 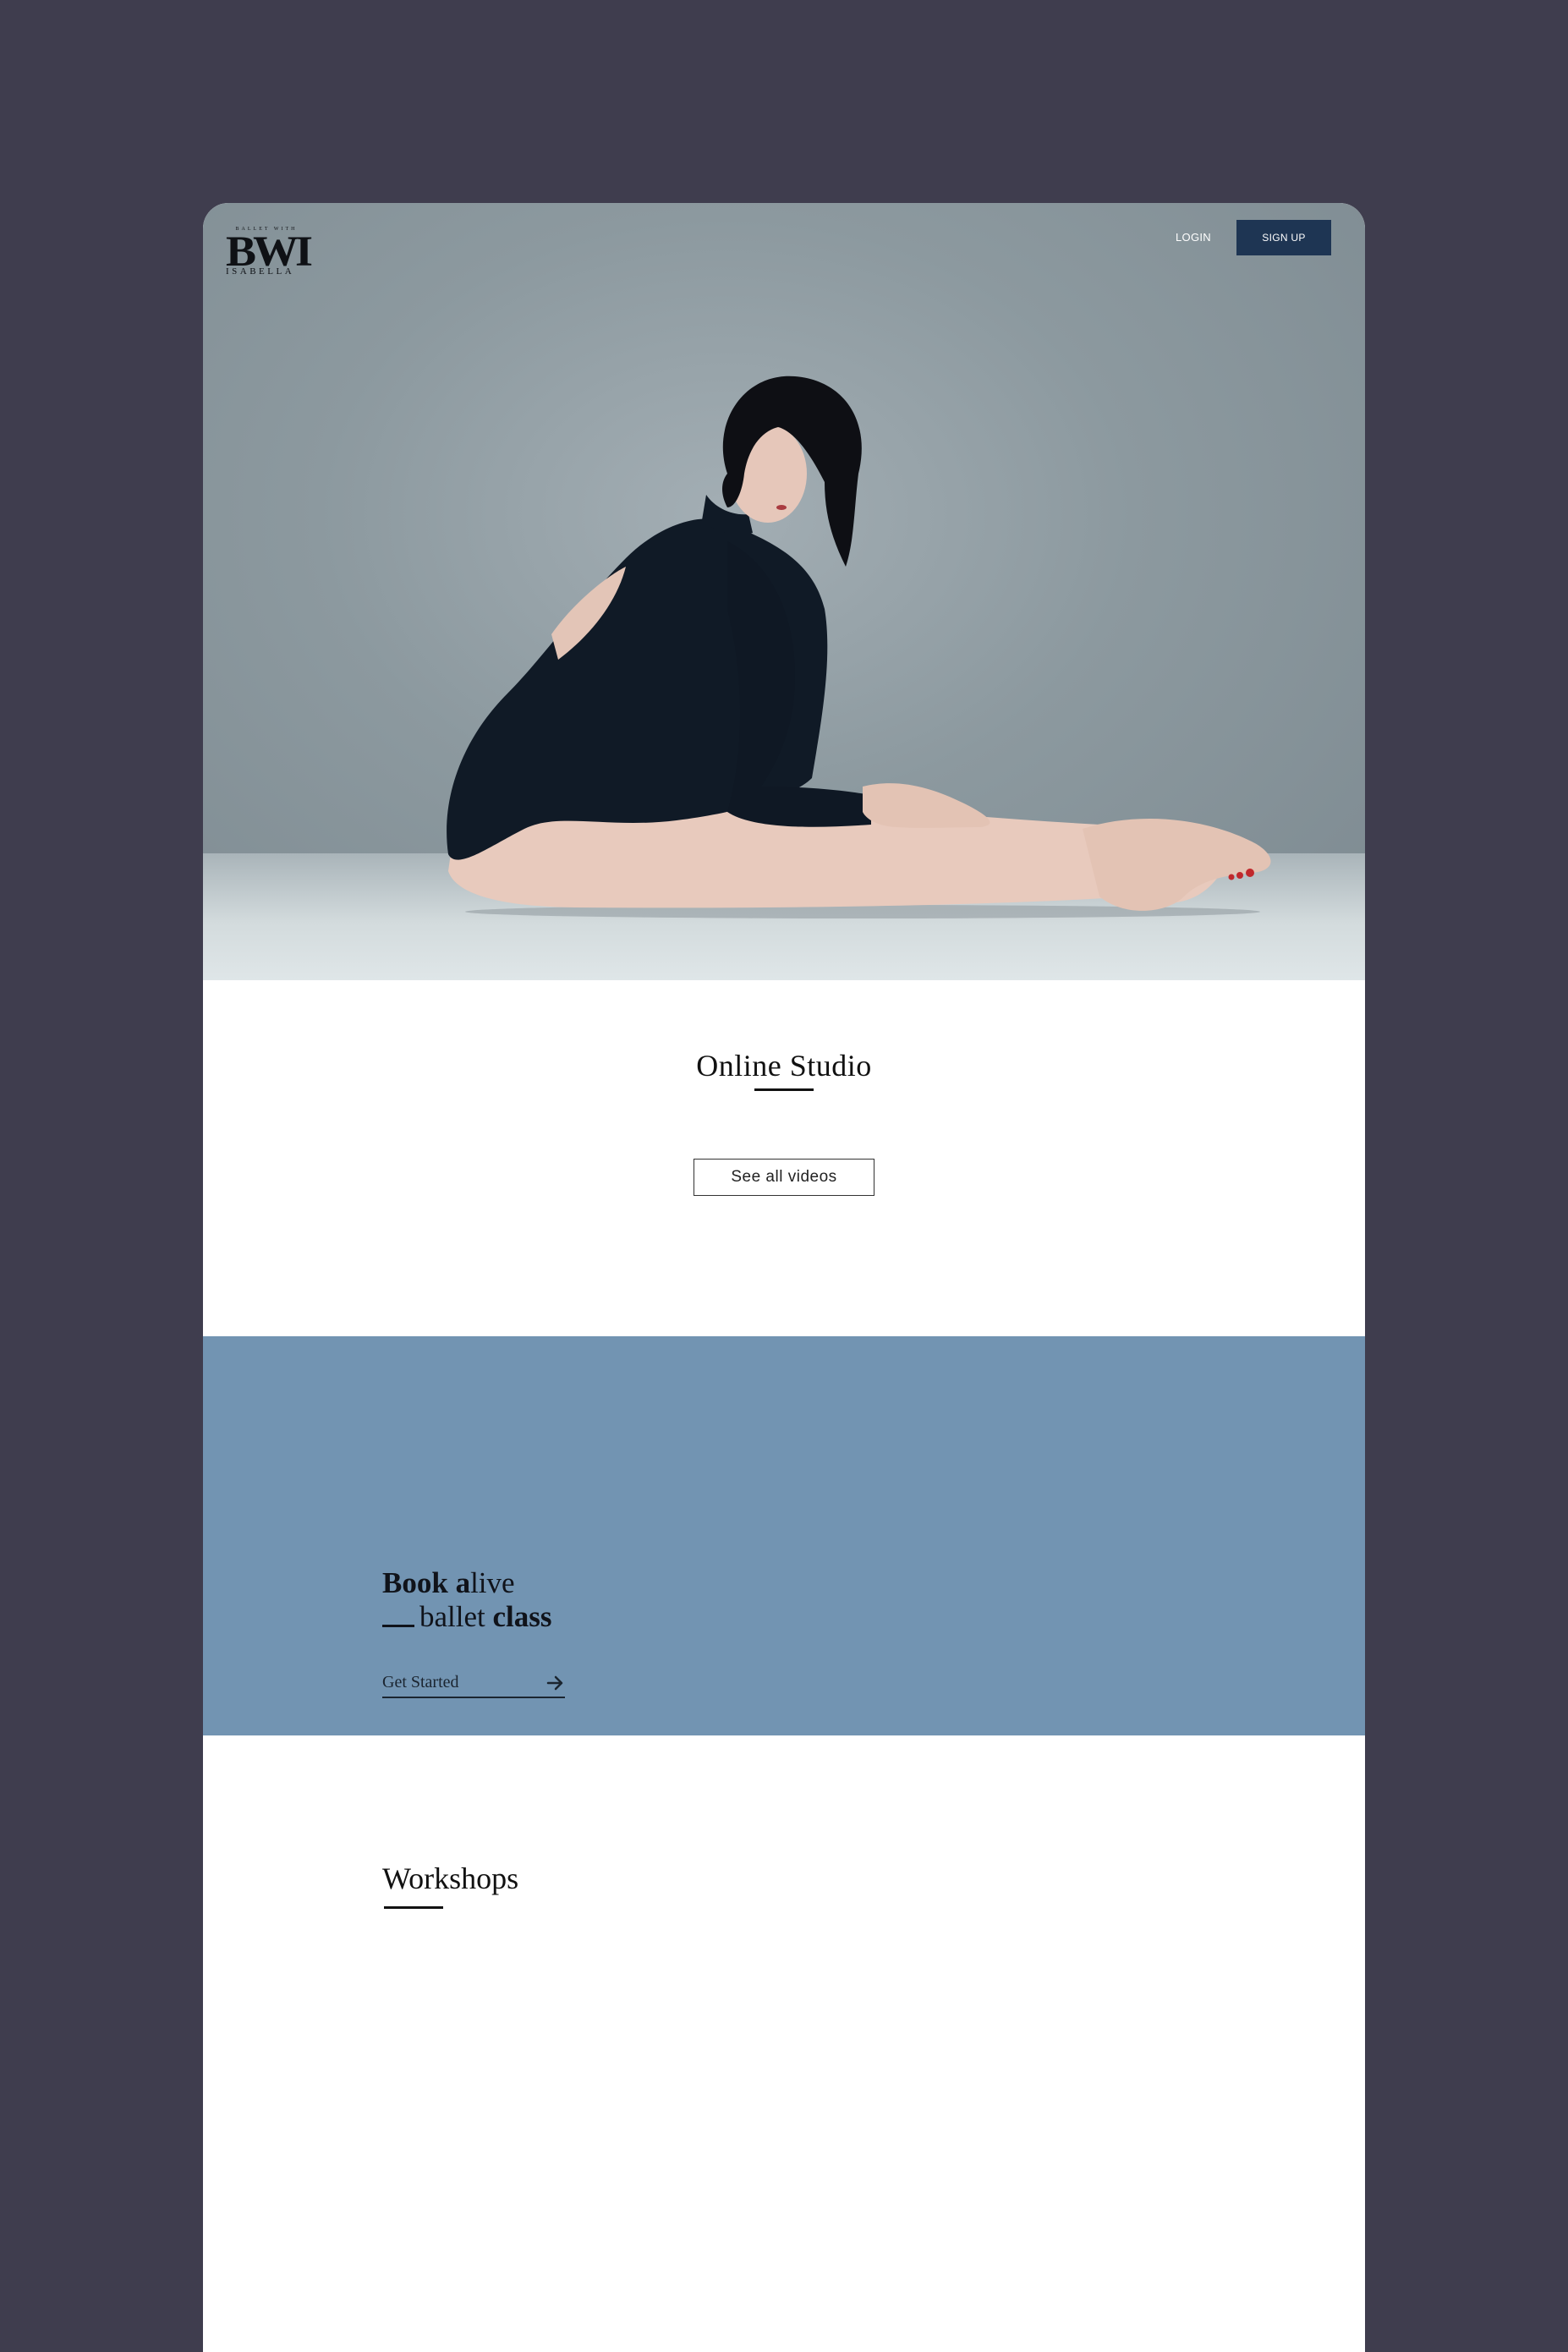 What do you see at coordinates (269, 252) in the screenshot?
I see `brand-logo: BALLET WITH BWI ISABELLA` at bounding box center [269, 252].